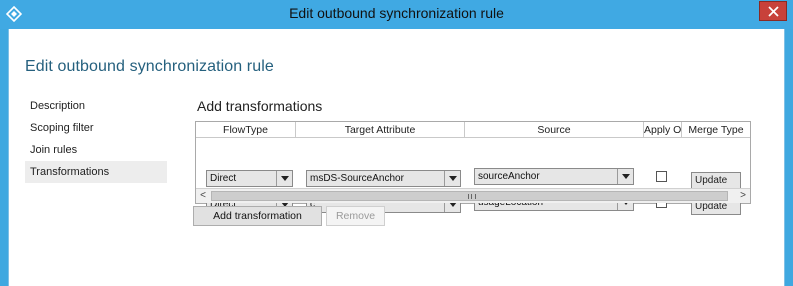 The width and height of the screenshot is (793, 286). What do you see at coordinates (223, 178) in the screenshot?
I see `flowtype-value: Direct` at bounding box center [223, 178].